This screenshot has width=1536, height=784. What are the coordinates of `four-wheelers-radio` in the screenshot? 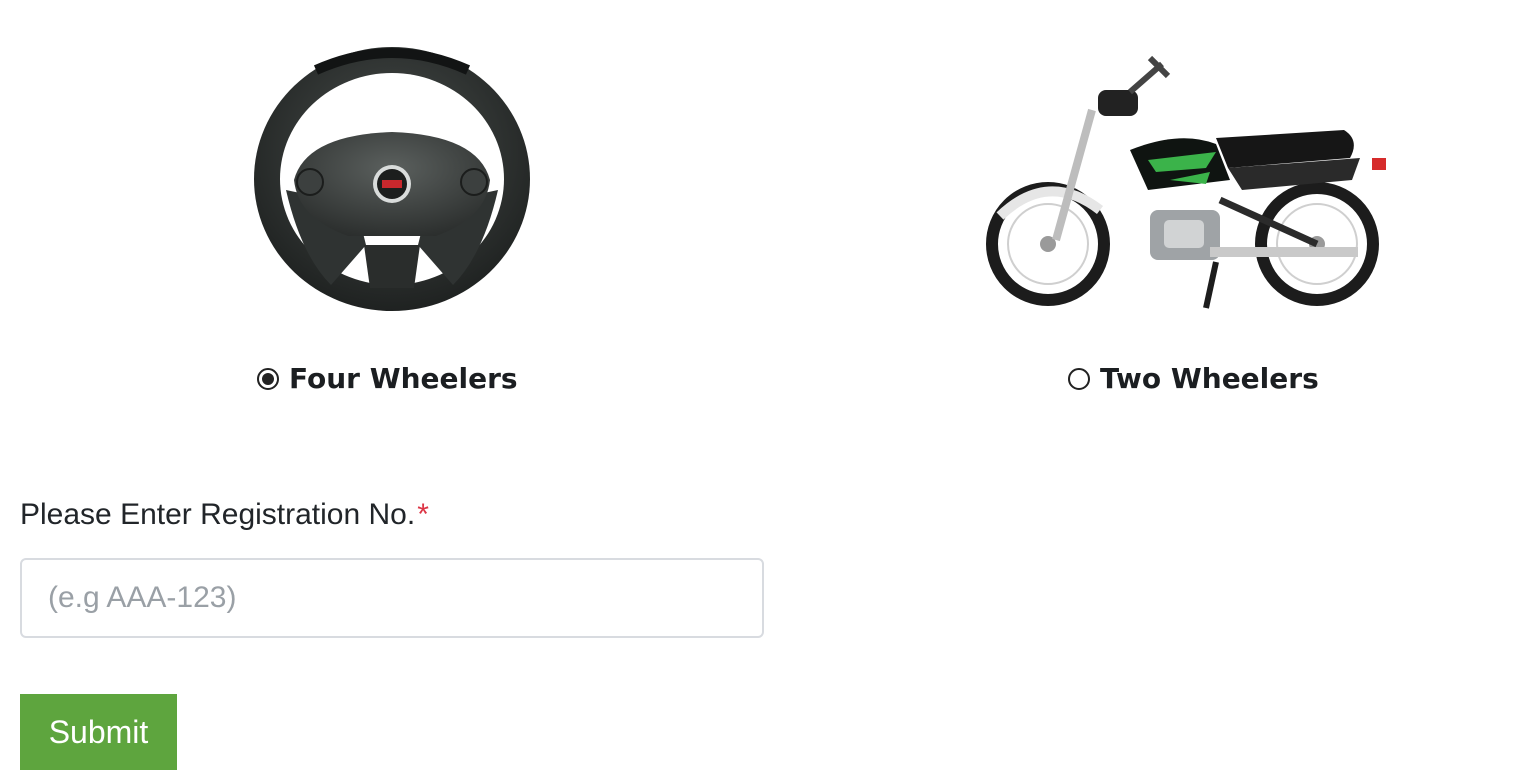 It's located at (268, 378).